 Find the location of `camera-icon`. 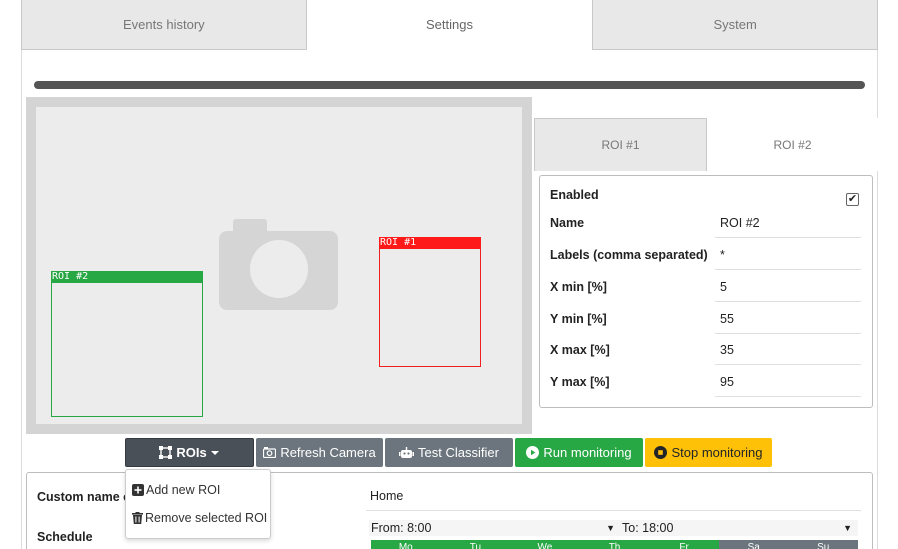

camera-icon is located at coordinates (270, 452).